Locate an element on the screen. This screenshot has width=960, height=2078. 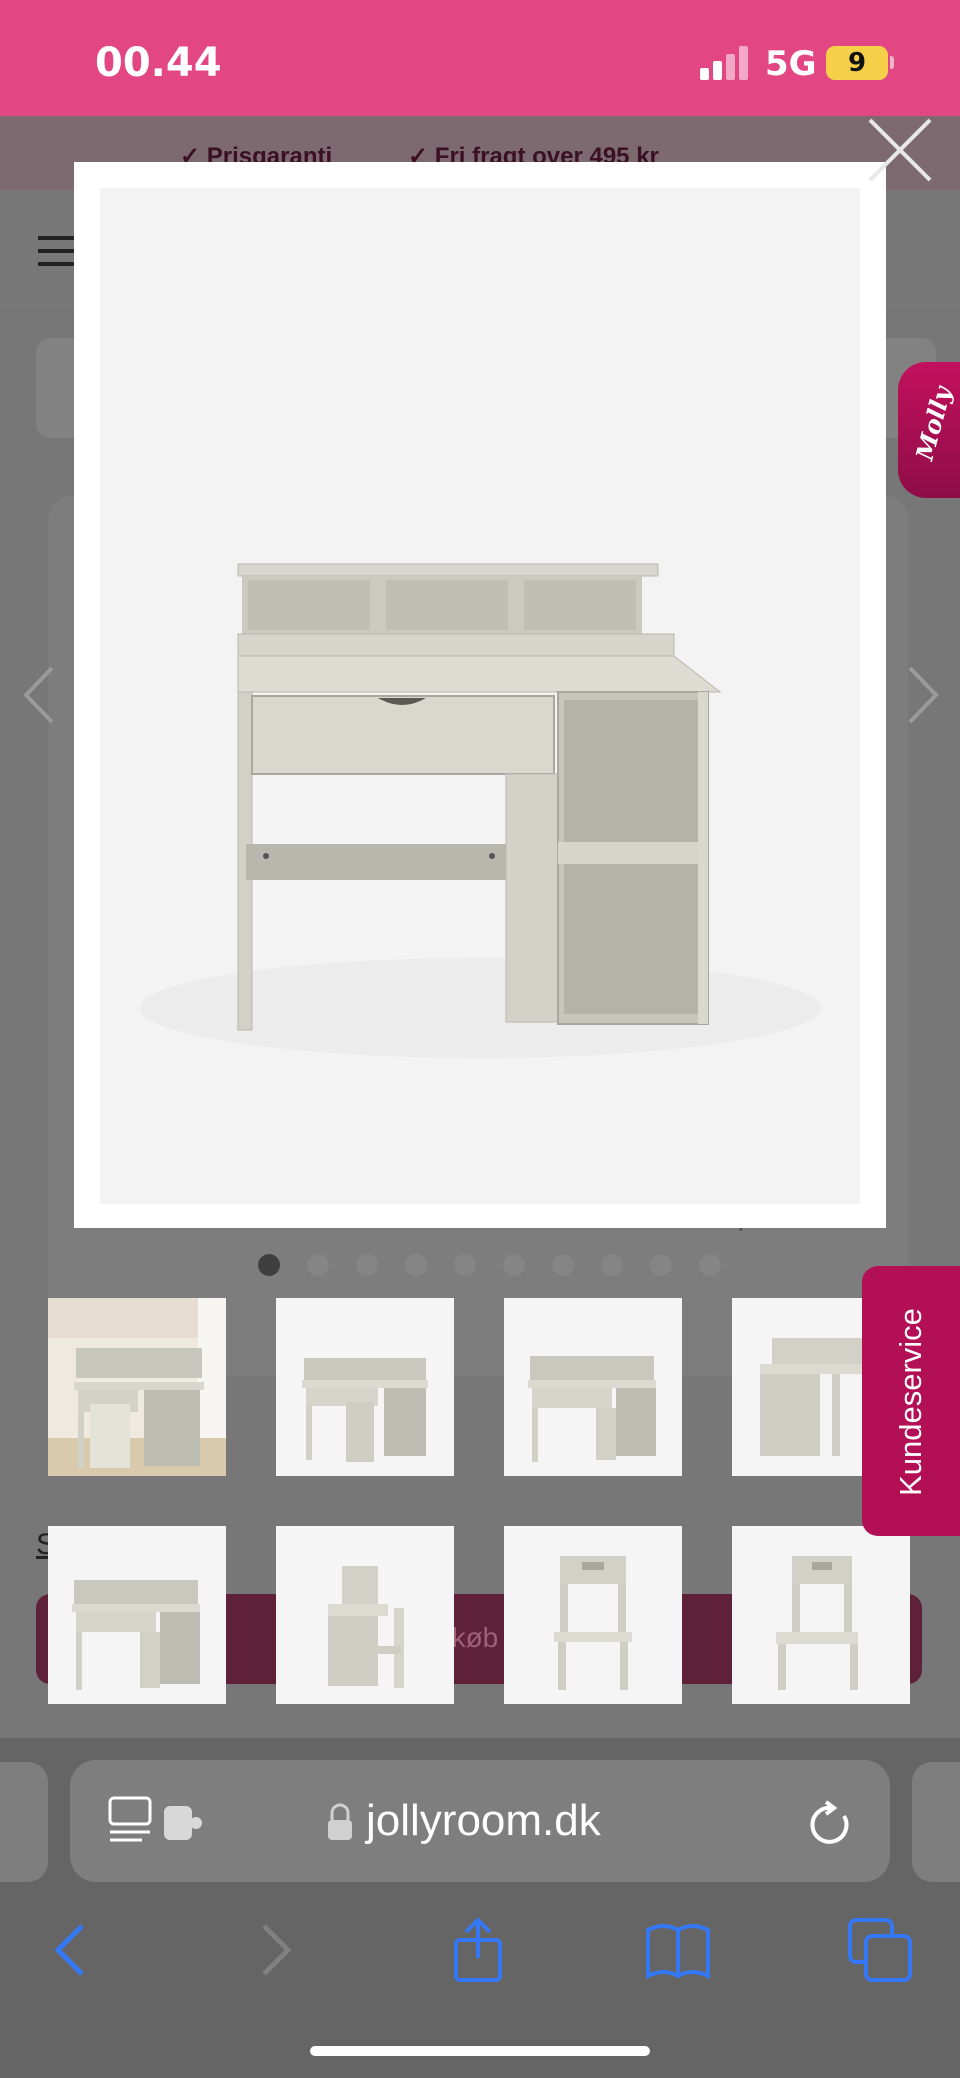
home-indicator is located at coordinates (480, 2051).